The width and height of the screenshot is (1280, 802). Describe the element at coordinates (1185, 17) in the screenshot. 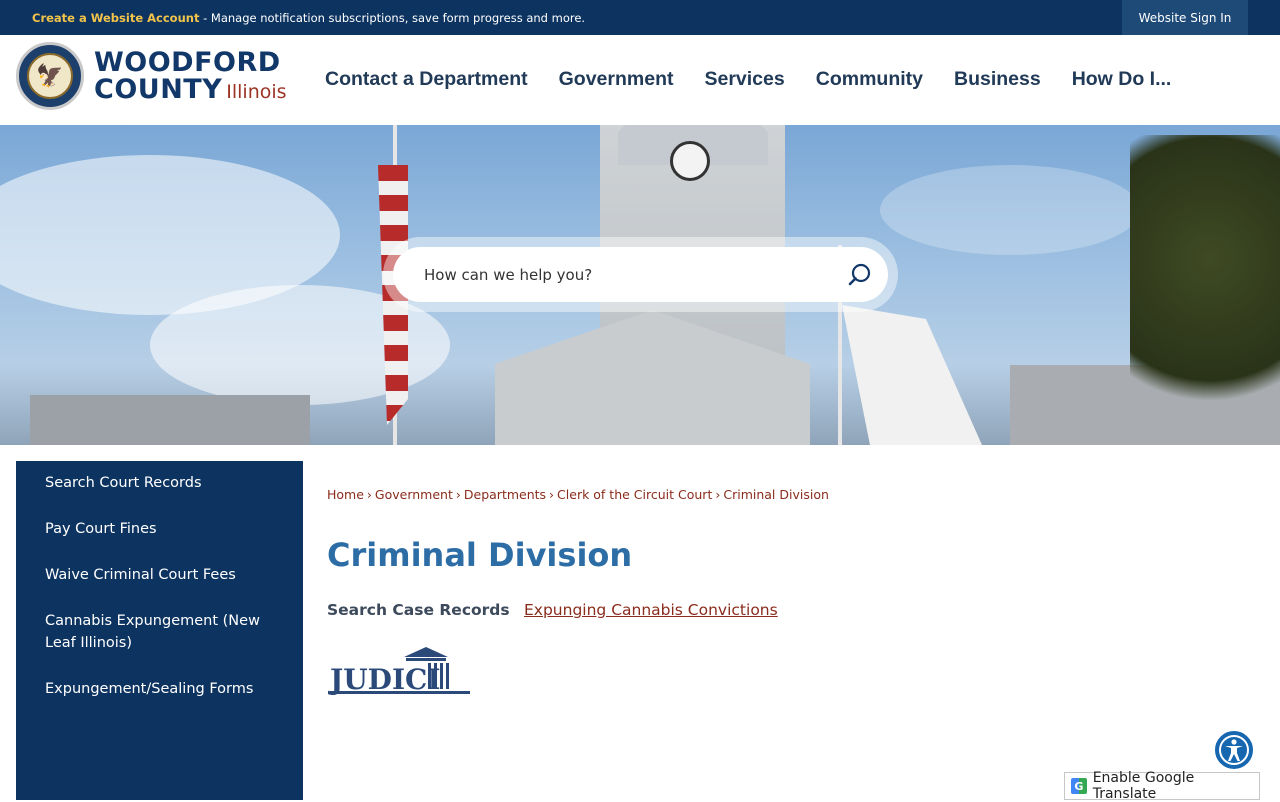

I see `website-sign-in-button: Website Sign In` at that location.